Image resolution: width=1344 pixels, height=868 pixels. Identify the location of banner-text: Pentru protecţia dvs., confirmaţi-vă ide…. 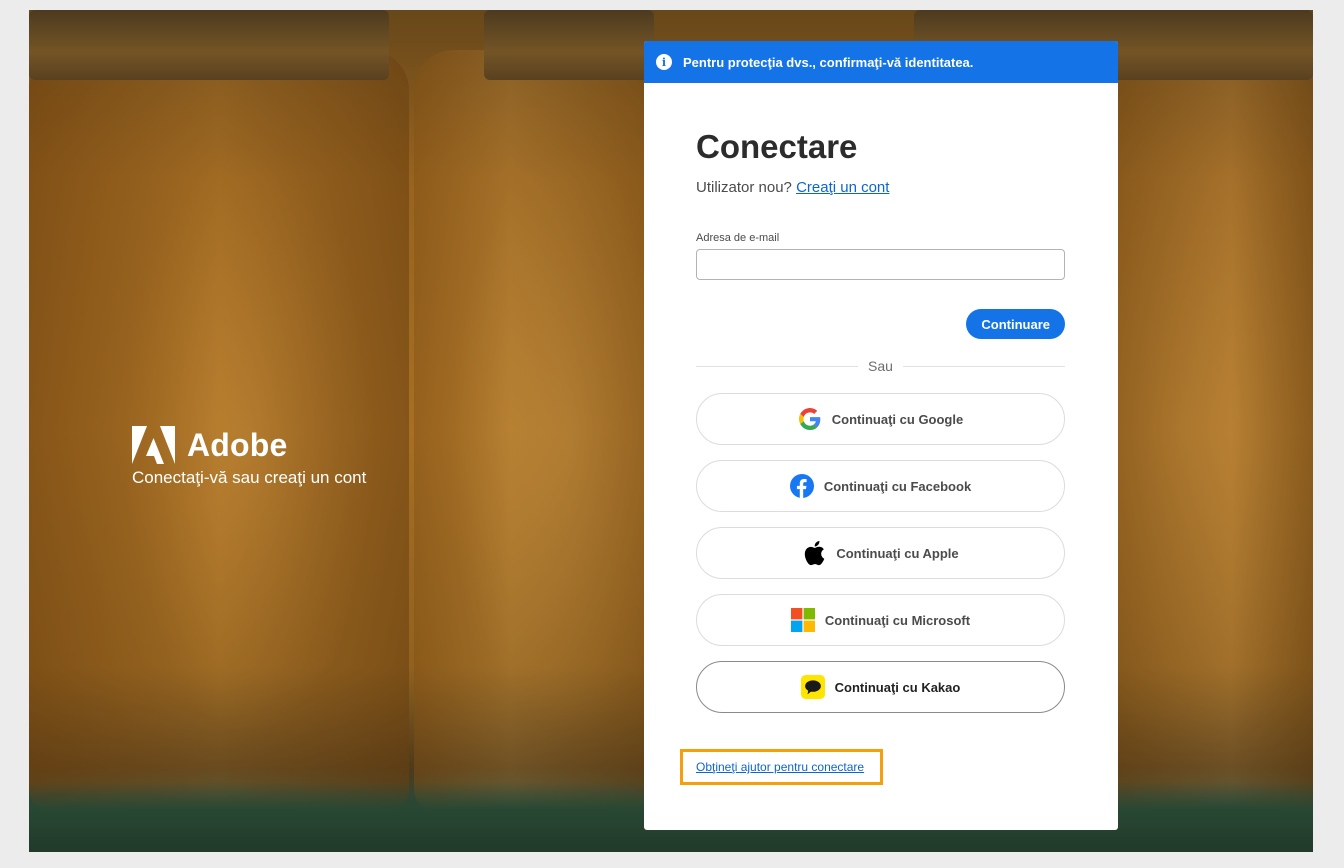
(828, 62).